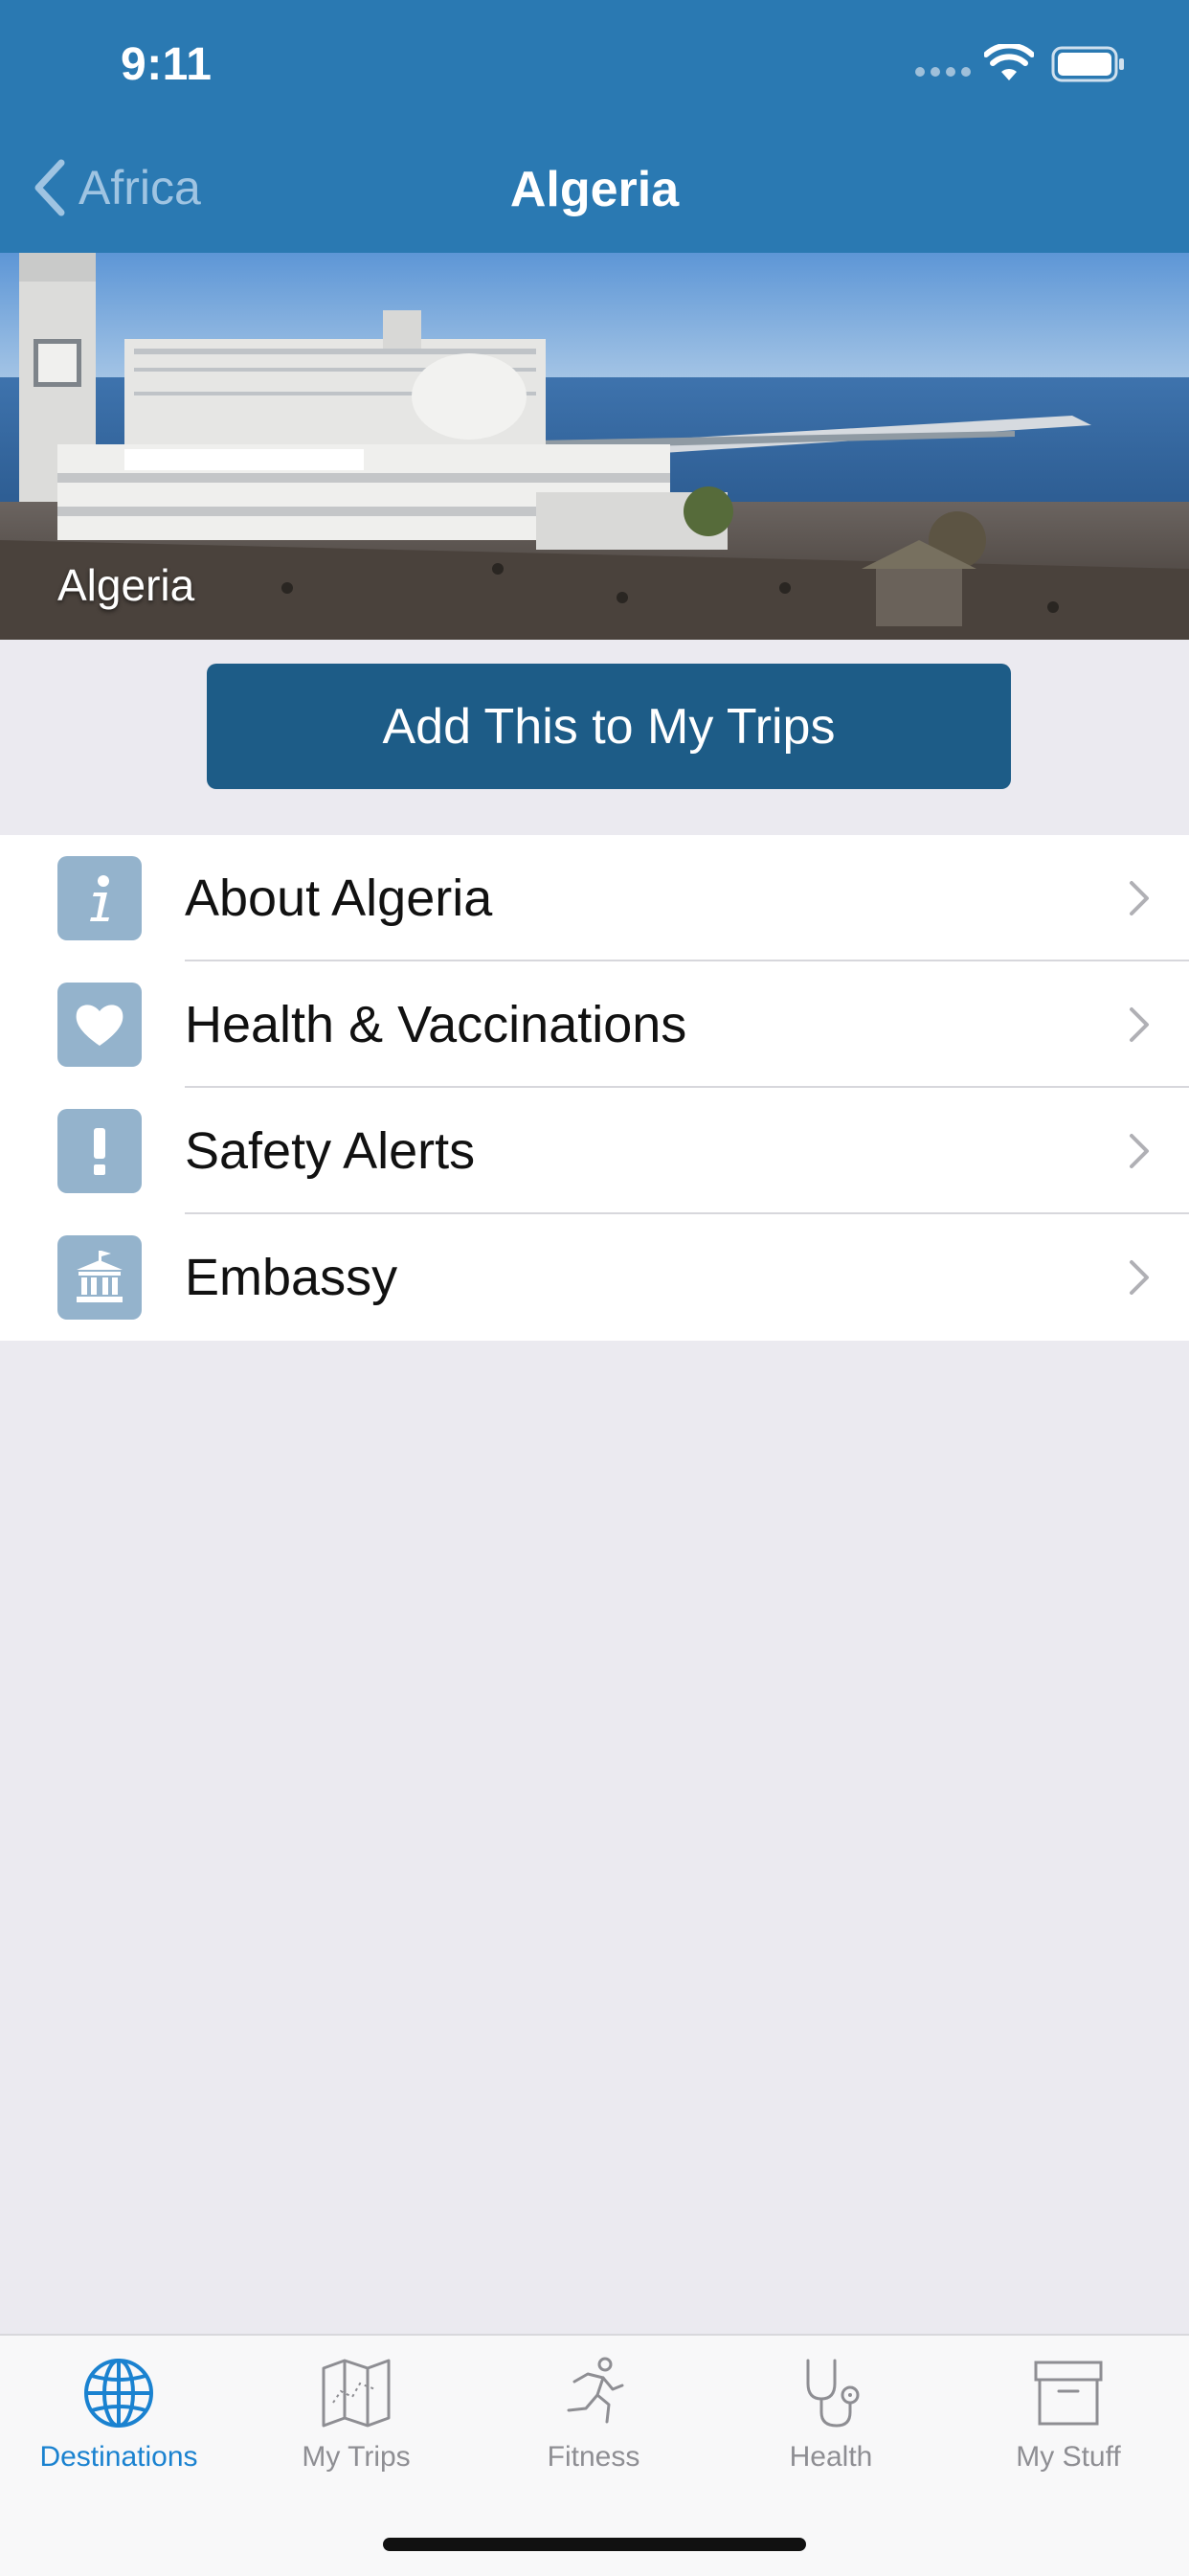 The height and width of the screenshot is (2576, 1189). I want to click on stethoscope-icon, so click(833, 2393).